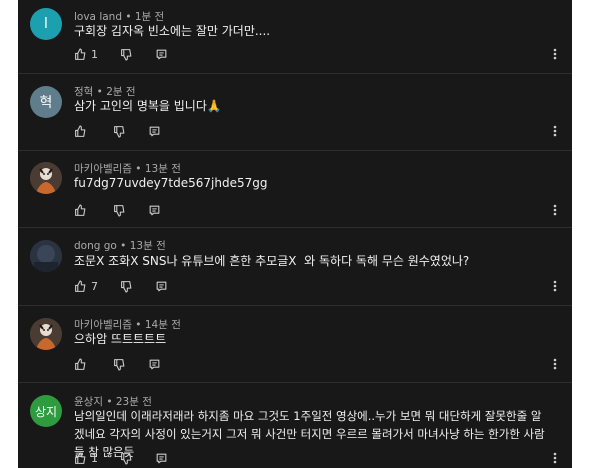  I want to click on avatar-letter: 상지, so click(46, 411).